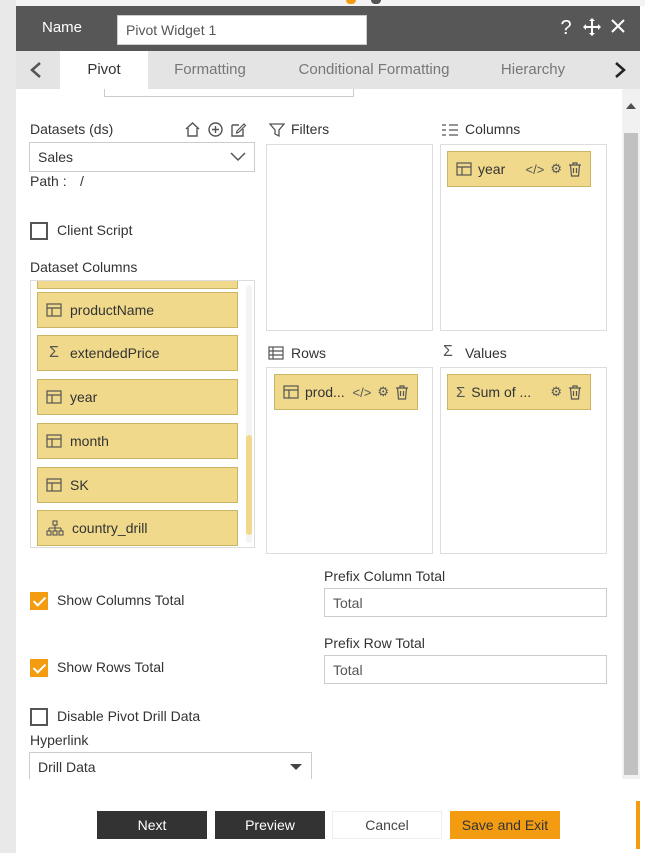 The image size is (645, 853). I want to click on column-item-country-drill: country_drill, so click(137, 528).